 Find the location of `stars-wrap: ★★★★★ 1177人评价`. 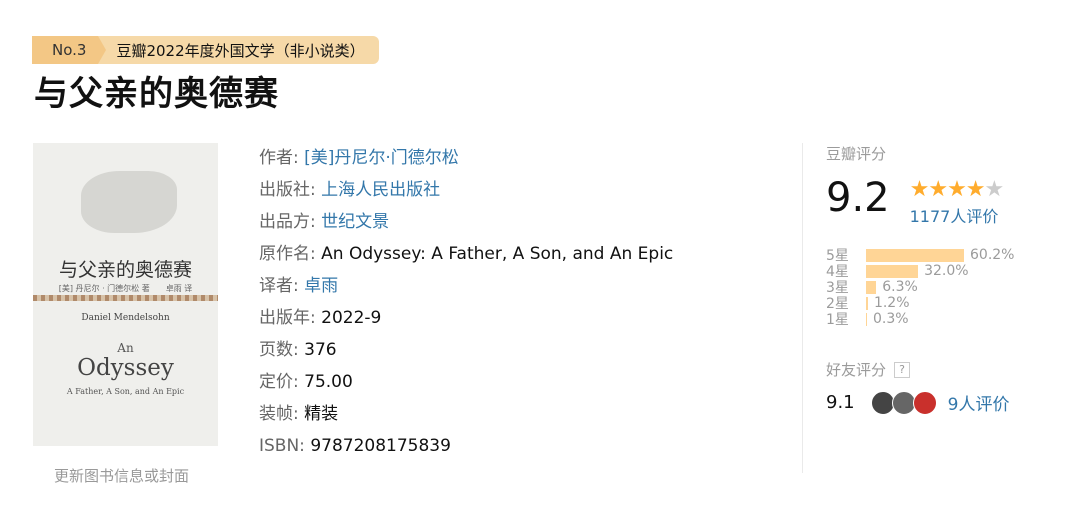

stars-wrap: ★★★★★ 1177人评价 is located at coordinates (957, 202).